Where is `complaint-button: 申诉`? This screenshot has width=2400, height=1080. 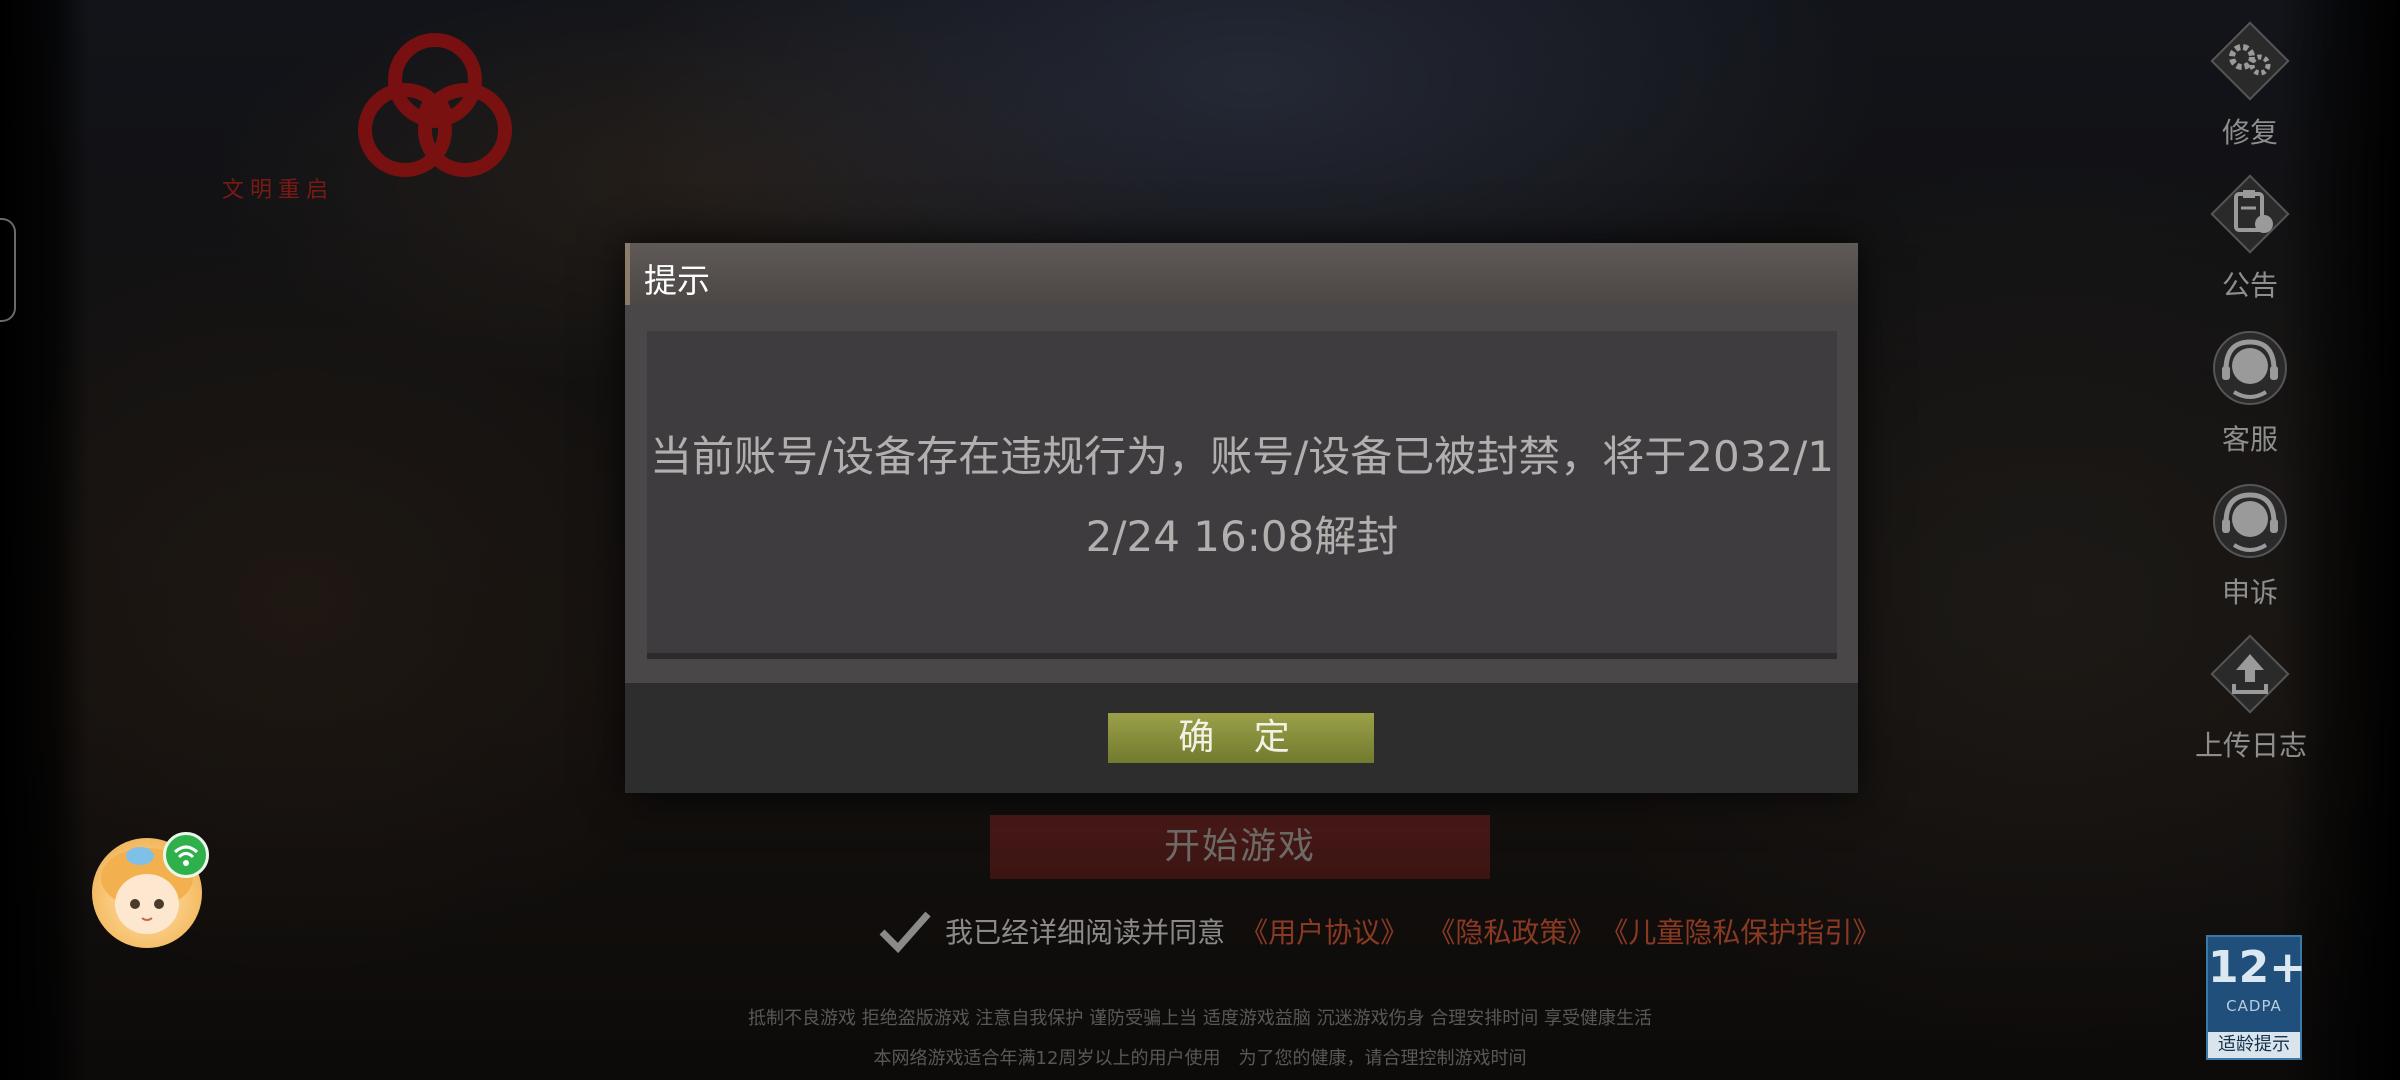 complaint-button: 申诉 is located at coordinates (2250, 543).